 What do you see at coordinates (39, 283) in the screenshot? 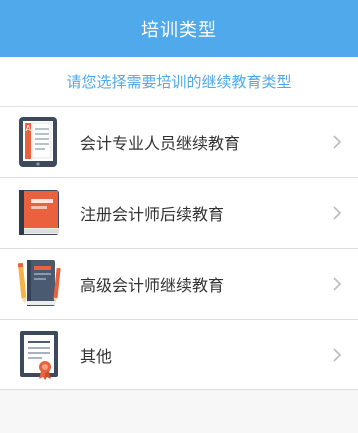
I see `notebook-pencil-icon` at bounding box center [39, 283].